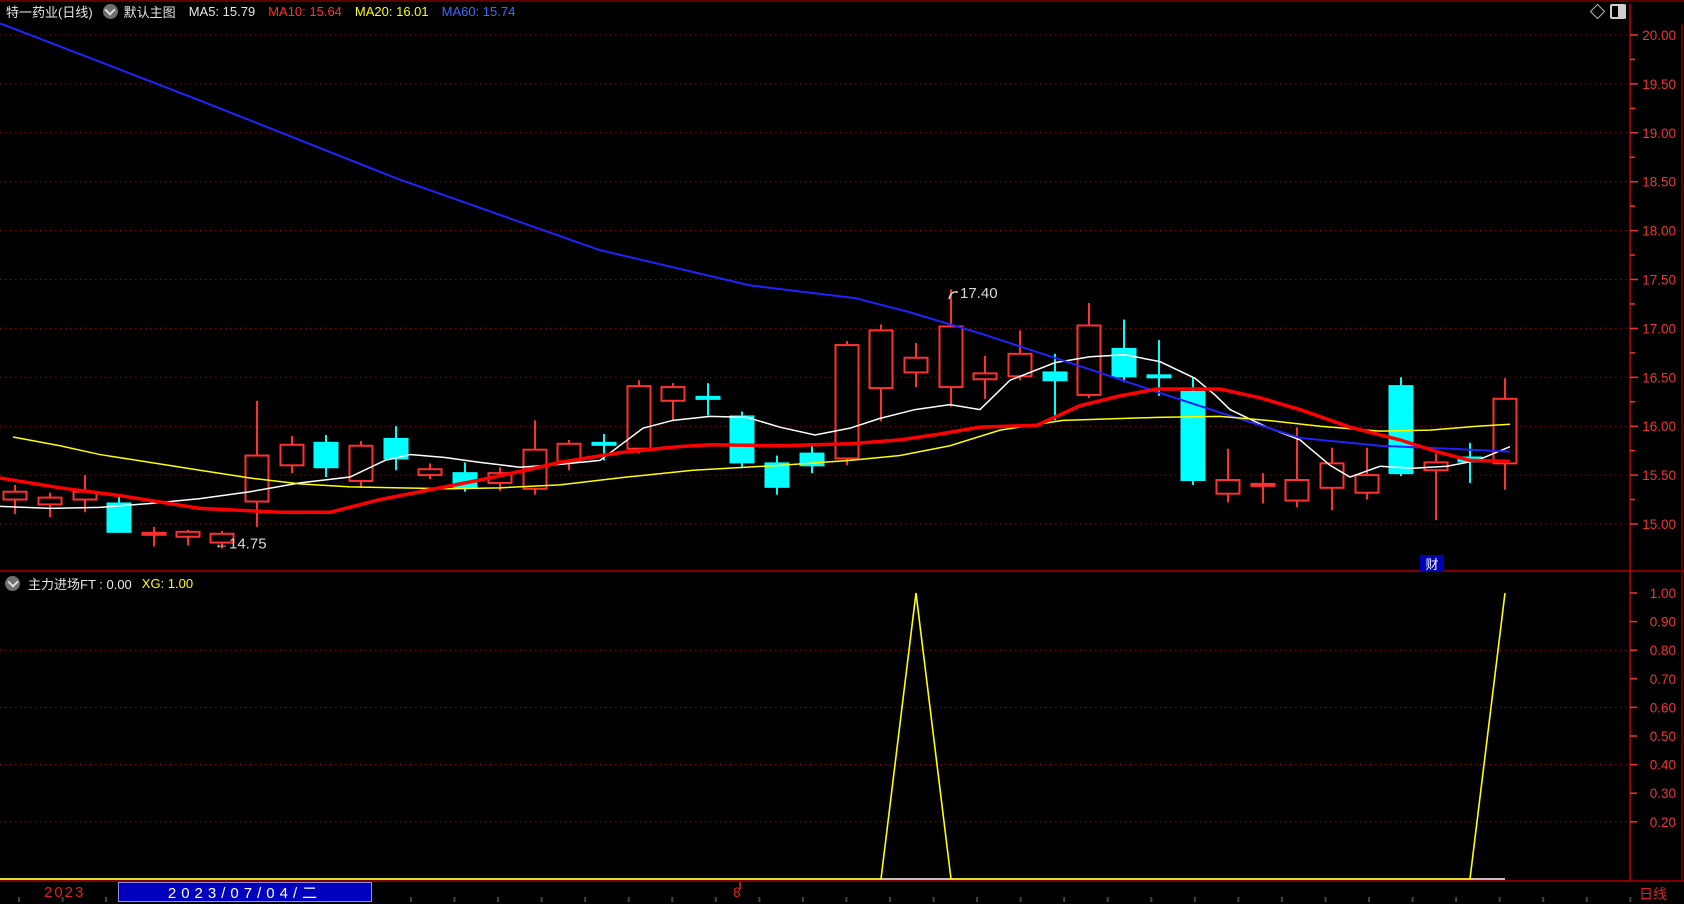 Image resolution: width=1684 pixels, height=904 pixels. Describe the element at coordinates (1659, 133) in the screenshot. I see `price-axis-label: 19.00` at that location.